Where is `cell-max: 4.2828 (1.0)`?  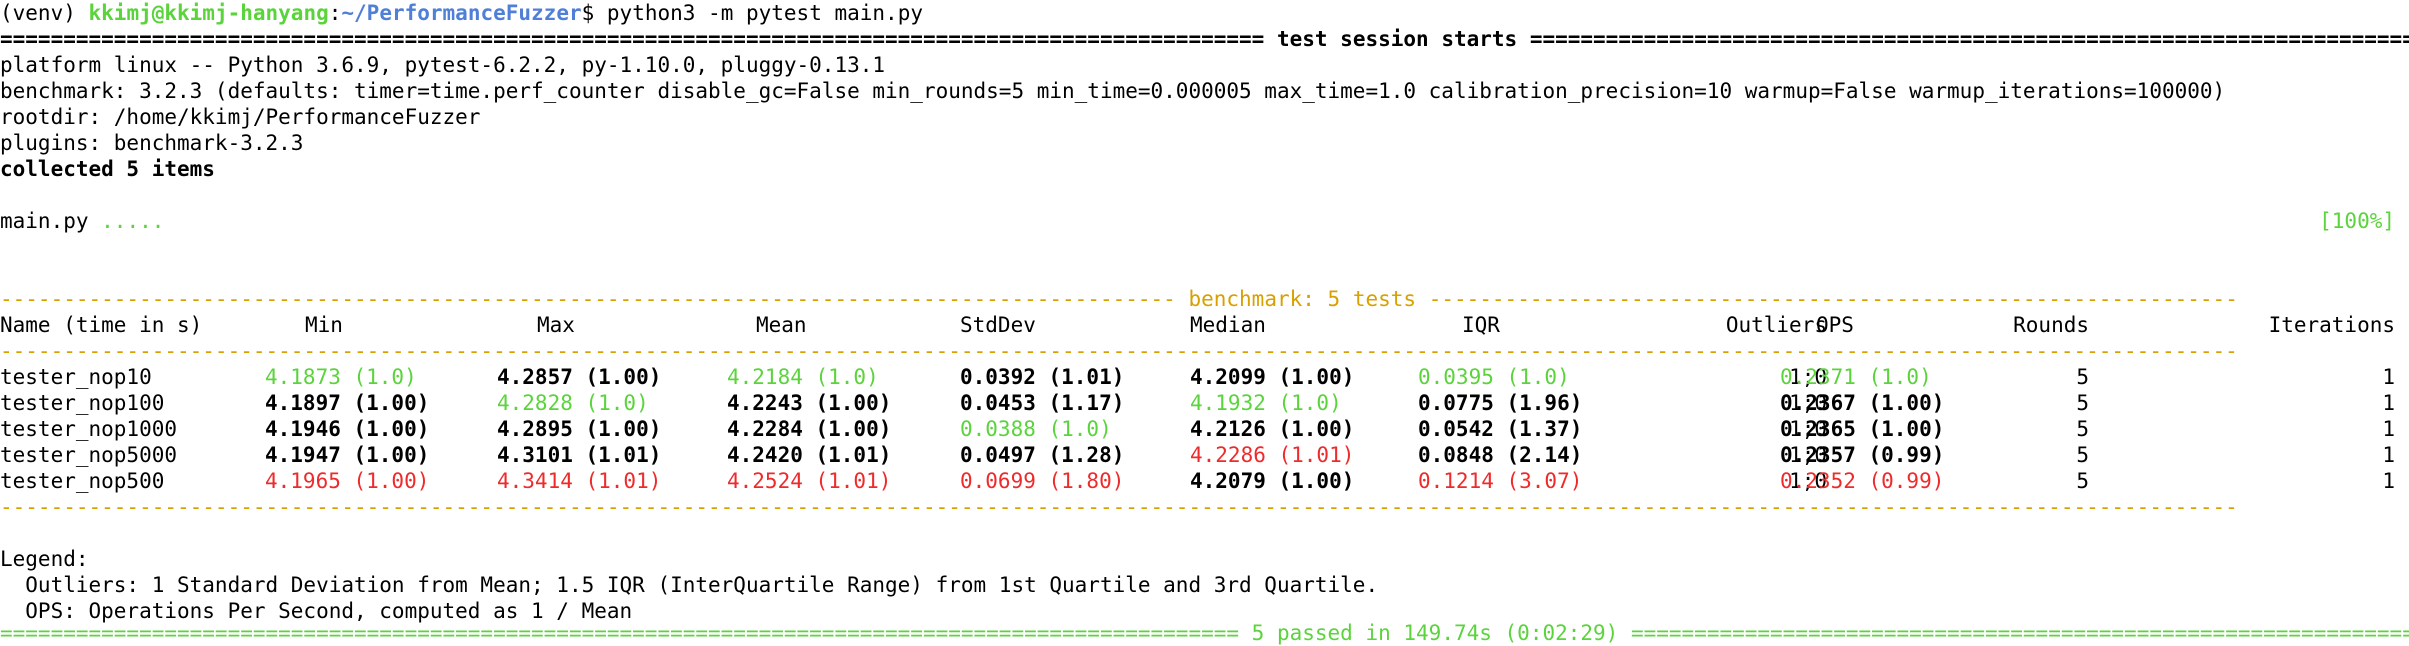
cell-max: 4.2828 (1.0) is located at coordinates (573, 403).